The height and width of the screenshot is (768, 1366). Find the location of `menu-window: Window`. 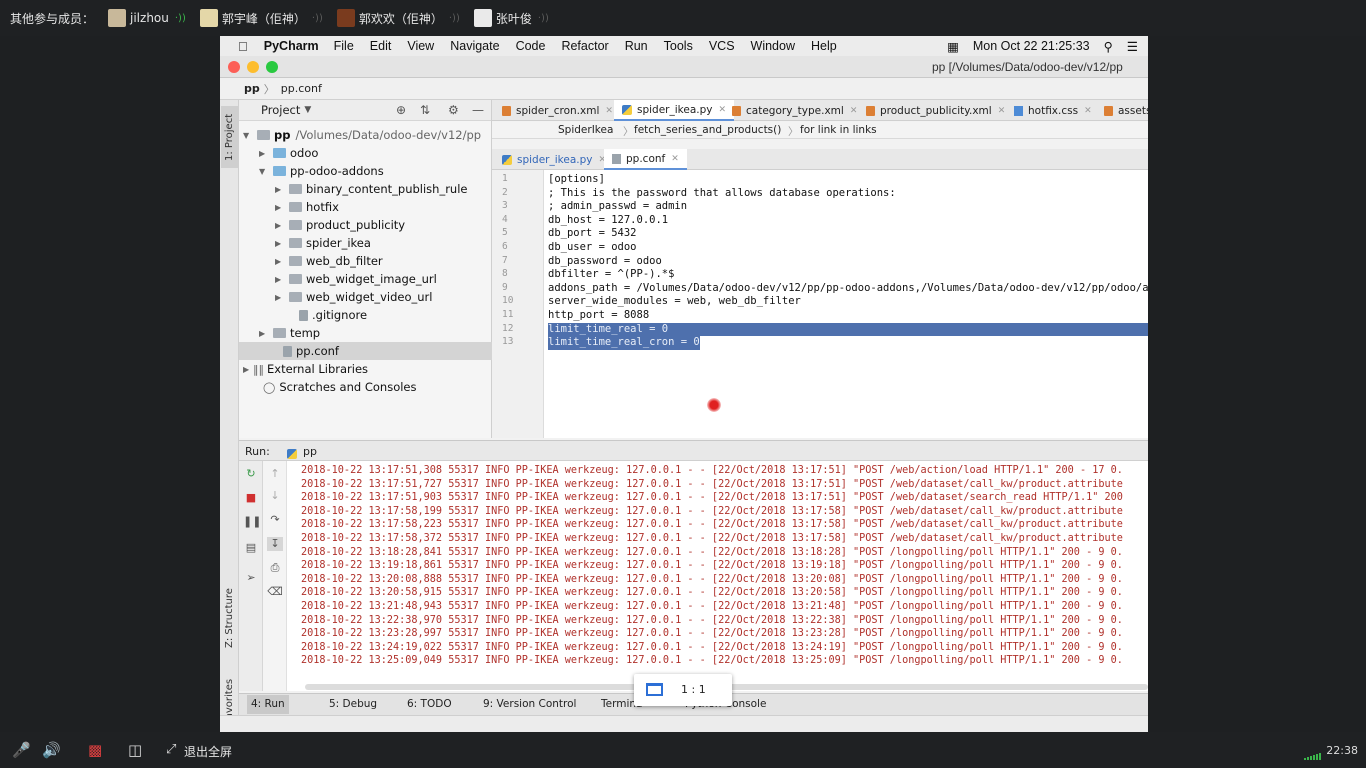

menu-window: Window is located at coordinates (773, 46).